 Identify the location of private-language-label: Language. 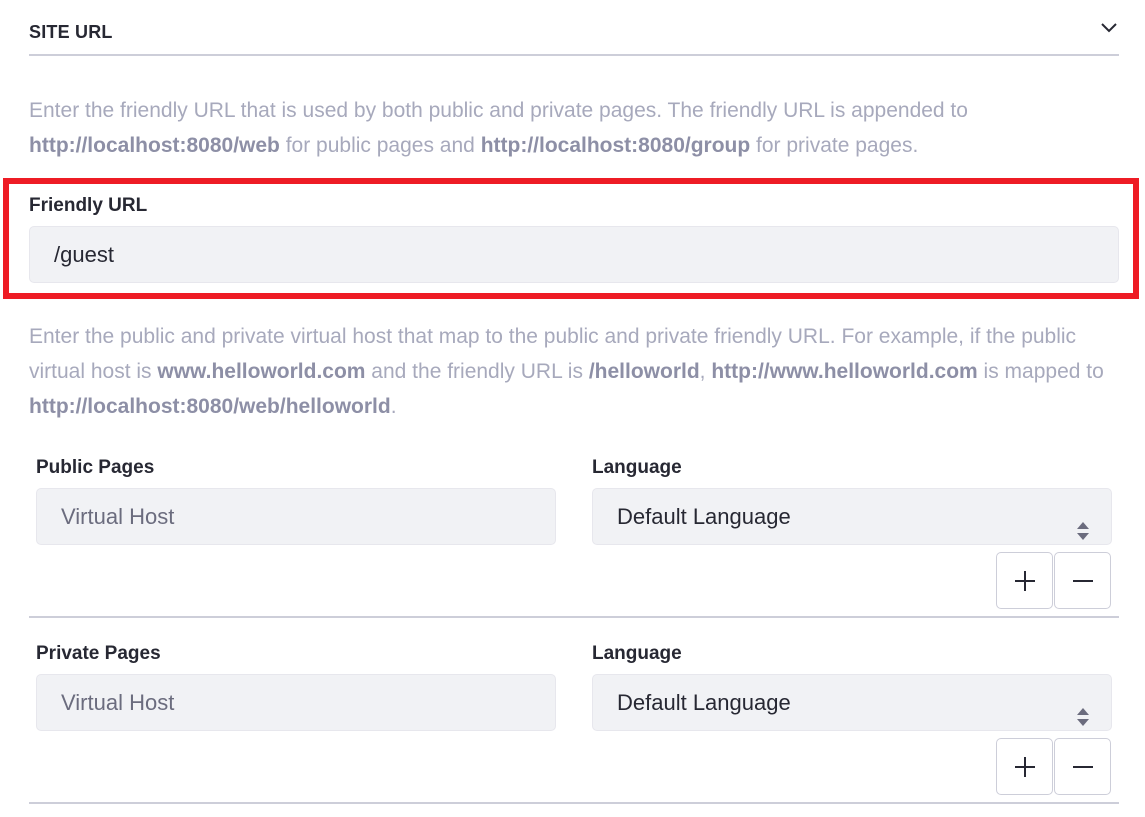
(637, 653).